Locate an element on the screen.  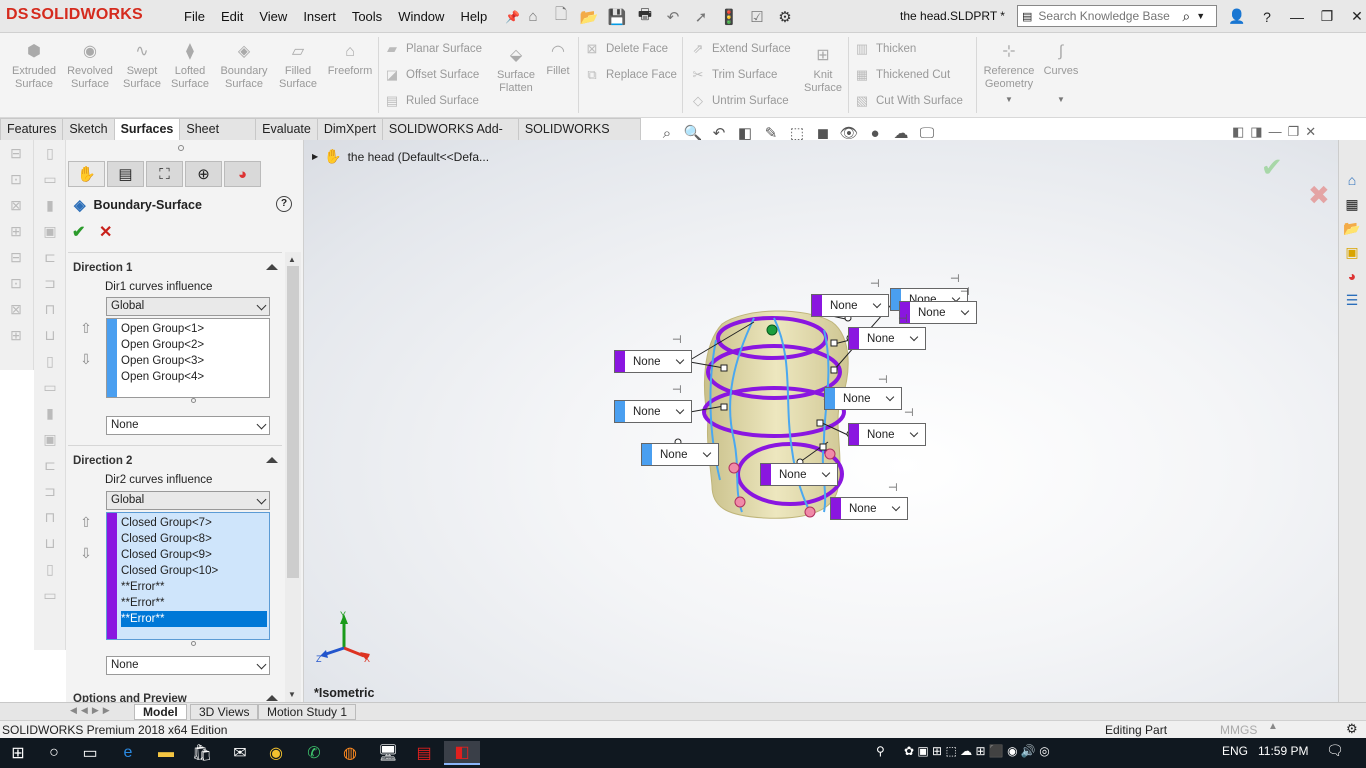
viewport-minimize-button: — is located at coordinates (1275, 132).